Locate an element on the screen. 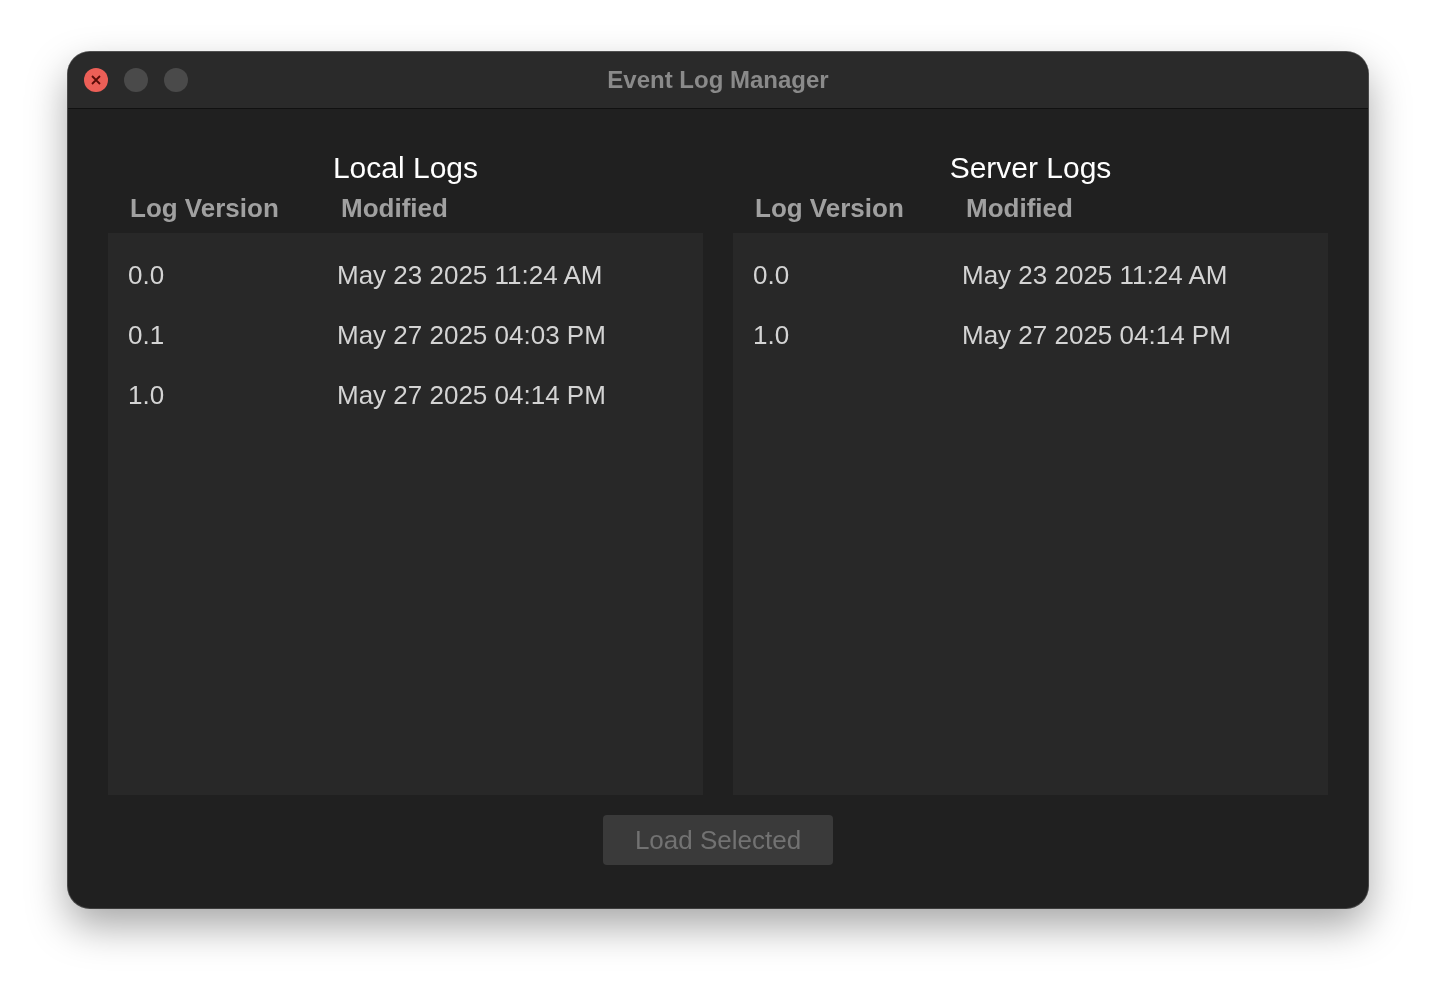 The height and width of the screenshot is (992, 1436). section-title: Local Logs is located at coordinates (405, 168).